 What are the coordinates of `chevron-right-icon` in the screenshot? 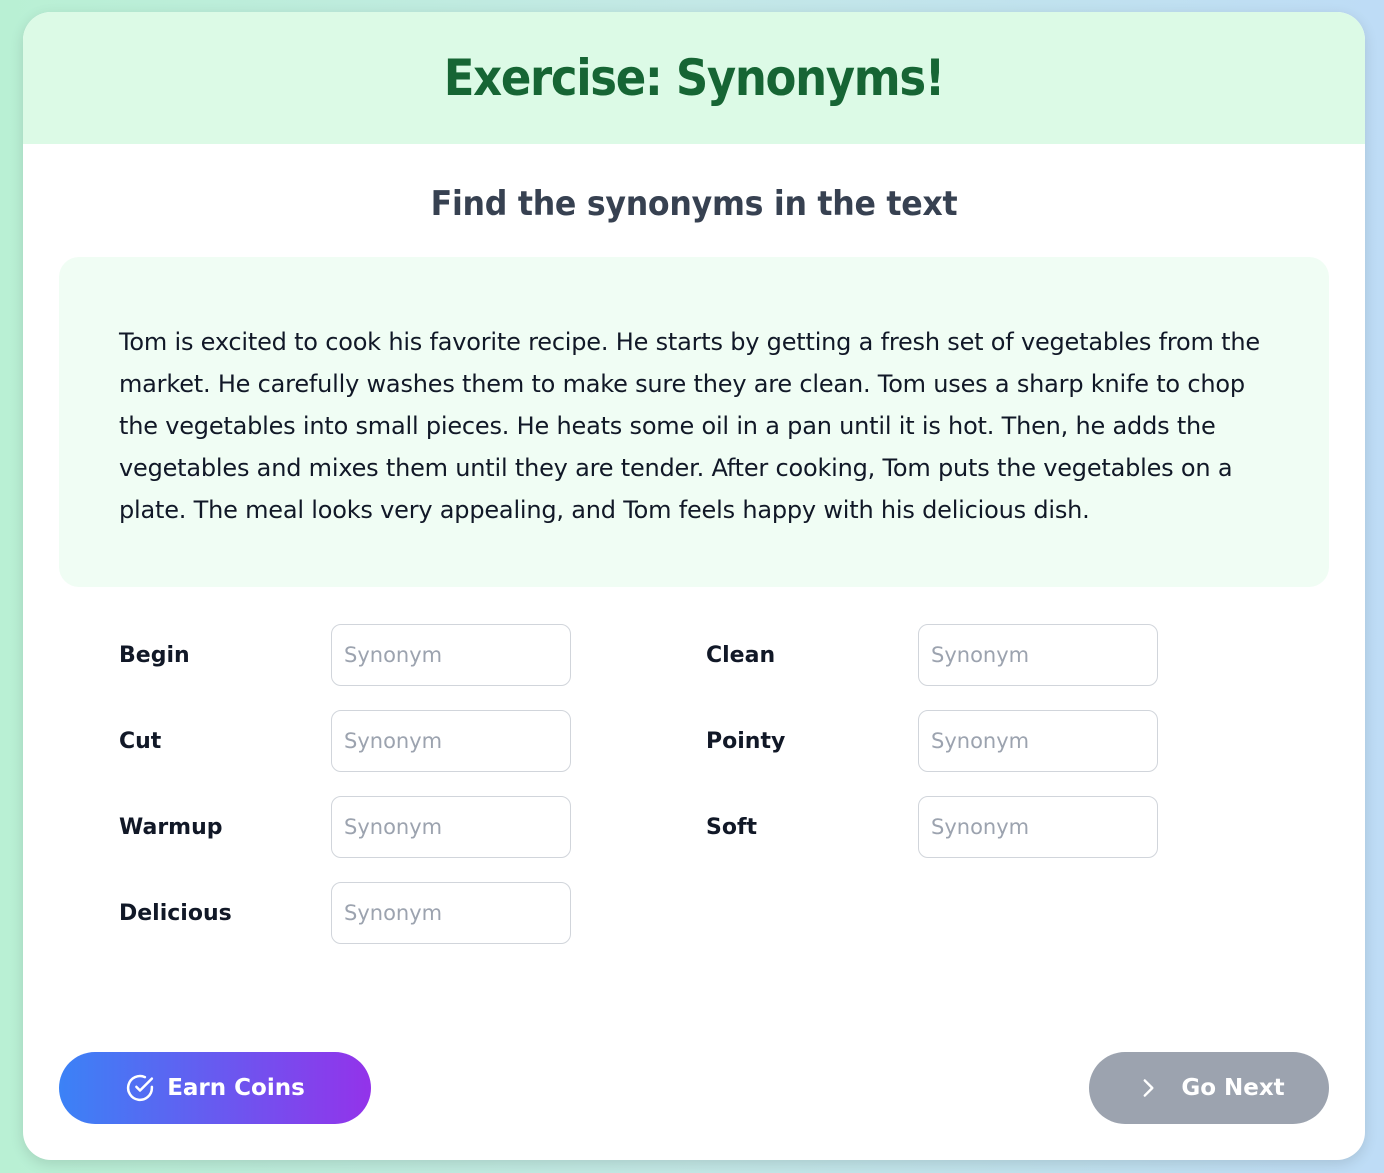 It's located at (1148, 1088).